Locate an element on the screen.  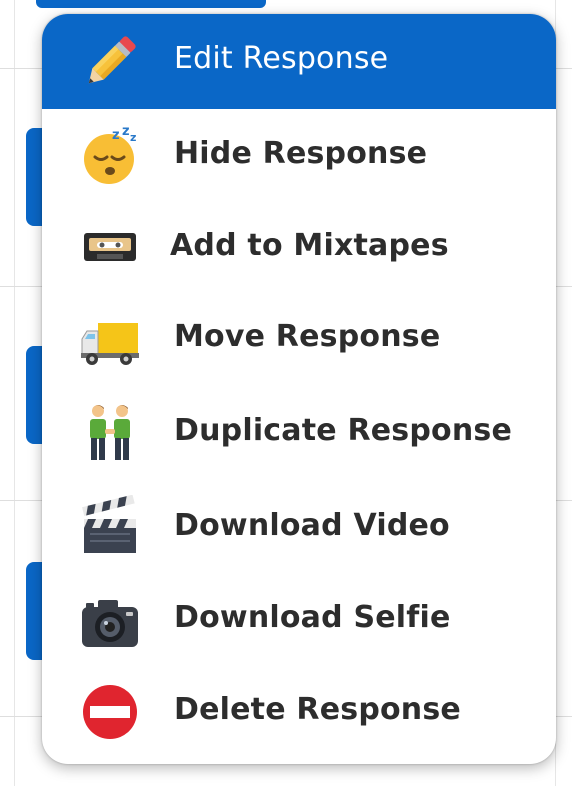
pencil-icon is located at coordinates (110, 62).